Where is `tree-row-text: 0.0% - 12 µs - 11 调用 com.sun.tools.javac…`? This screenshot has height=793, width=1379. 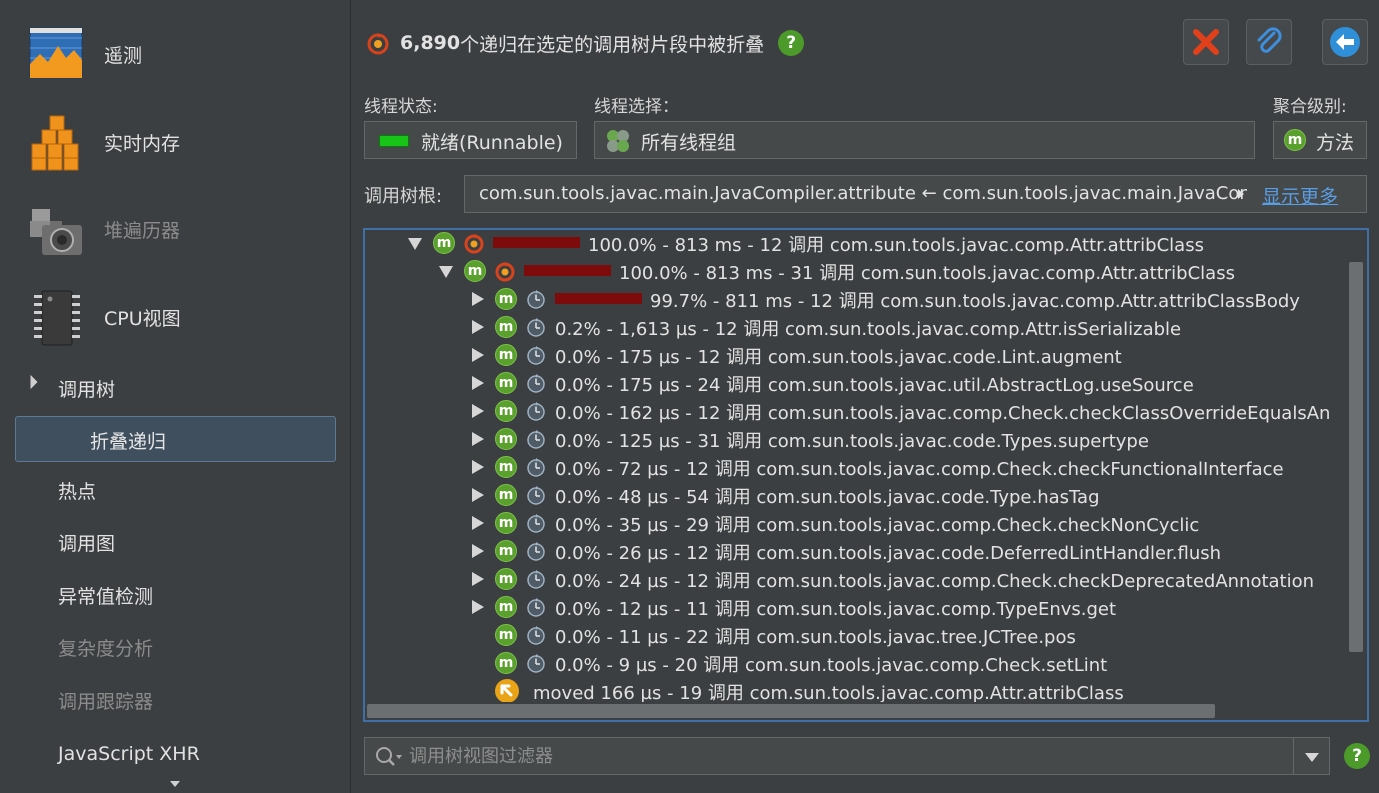 tree-row-text: 0.0% - 12 µs - 11 调用 com.sun.tools.javac… is located at coordinates (836, 609).